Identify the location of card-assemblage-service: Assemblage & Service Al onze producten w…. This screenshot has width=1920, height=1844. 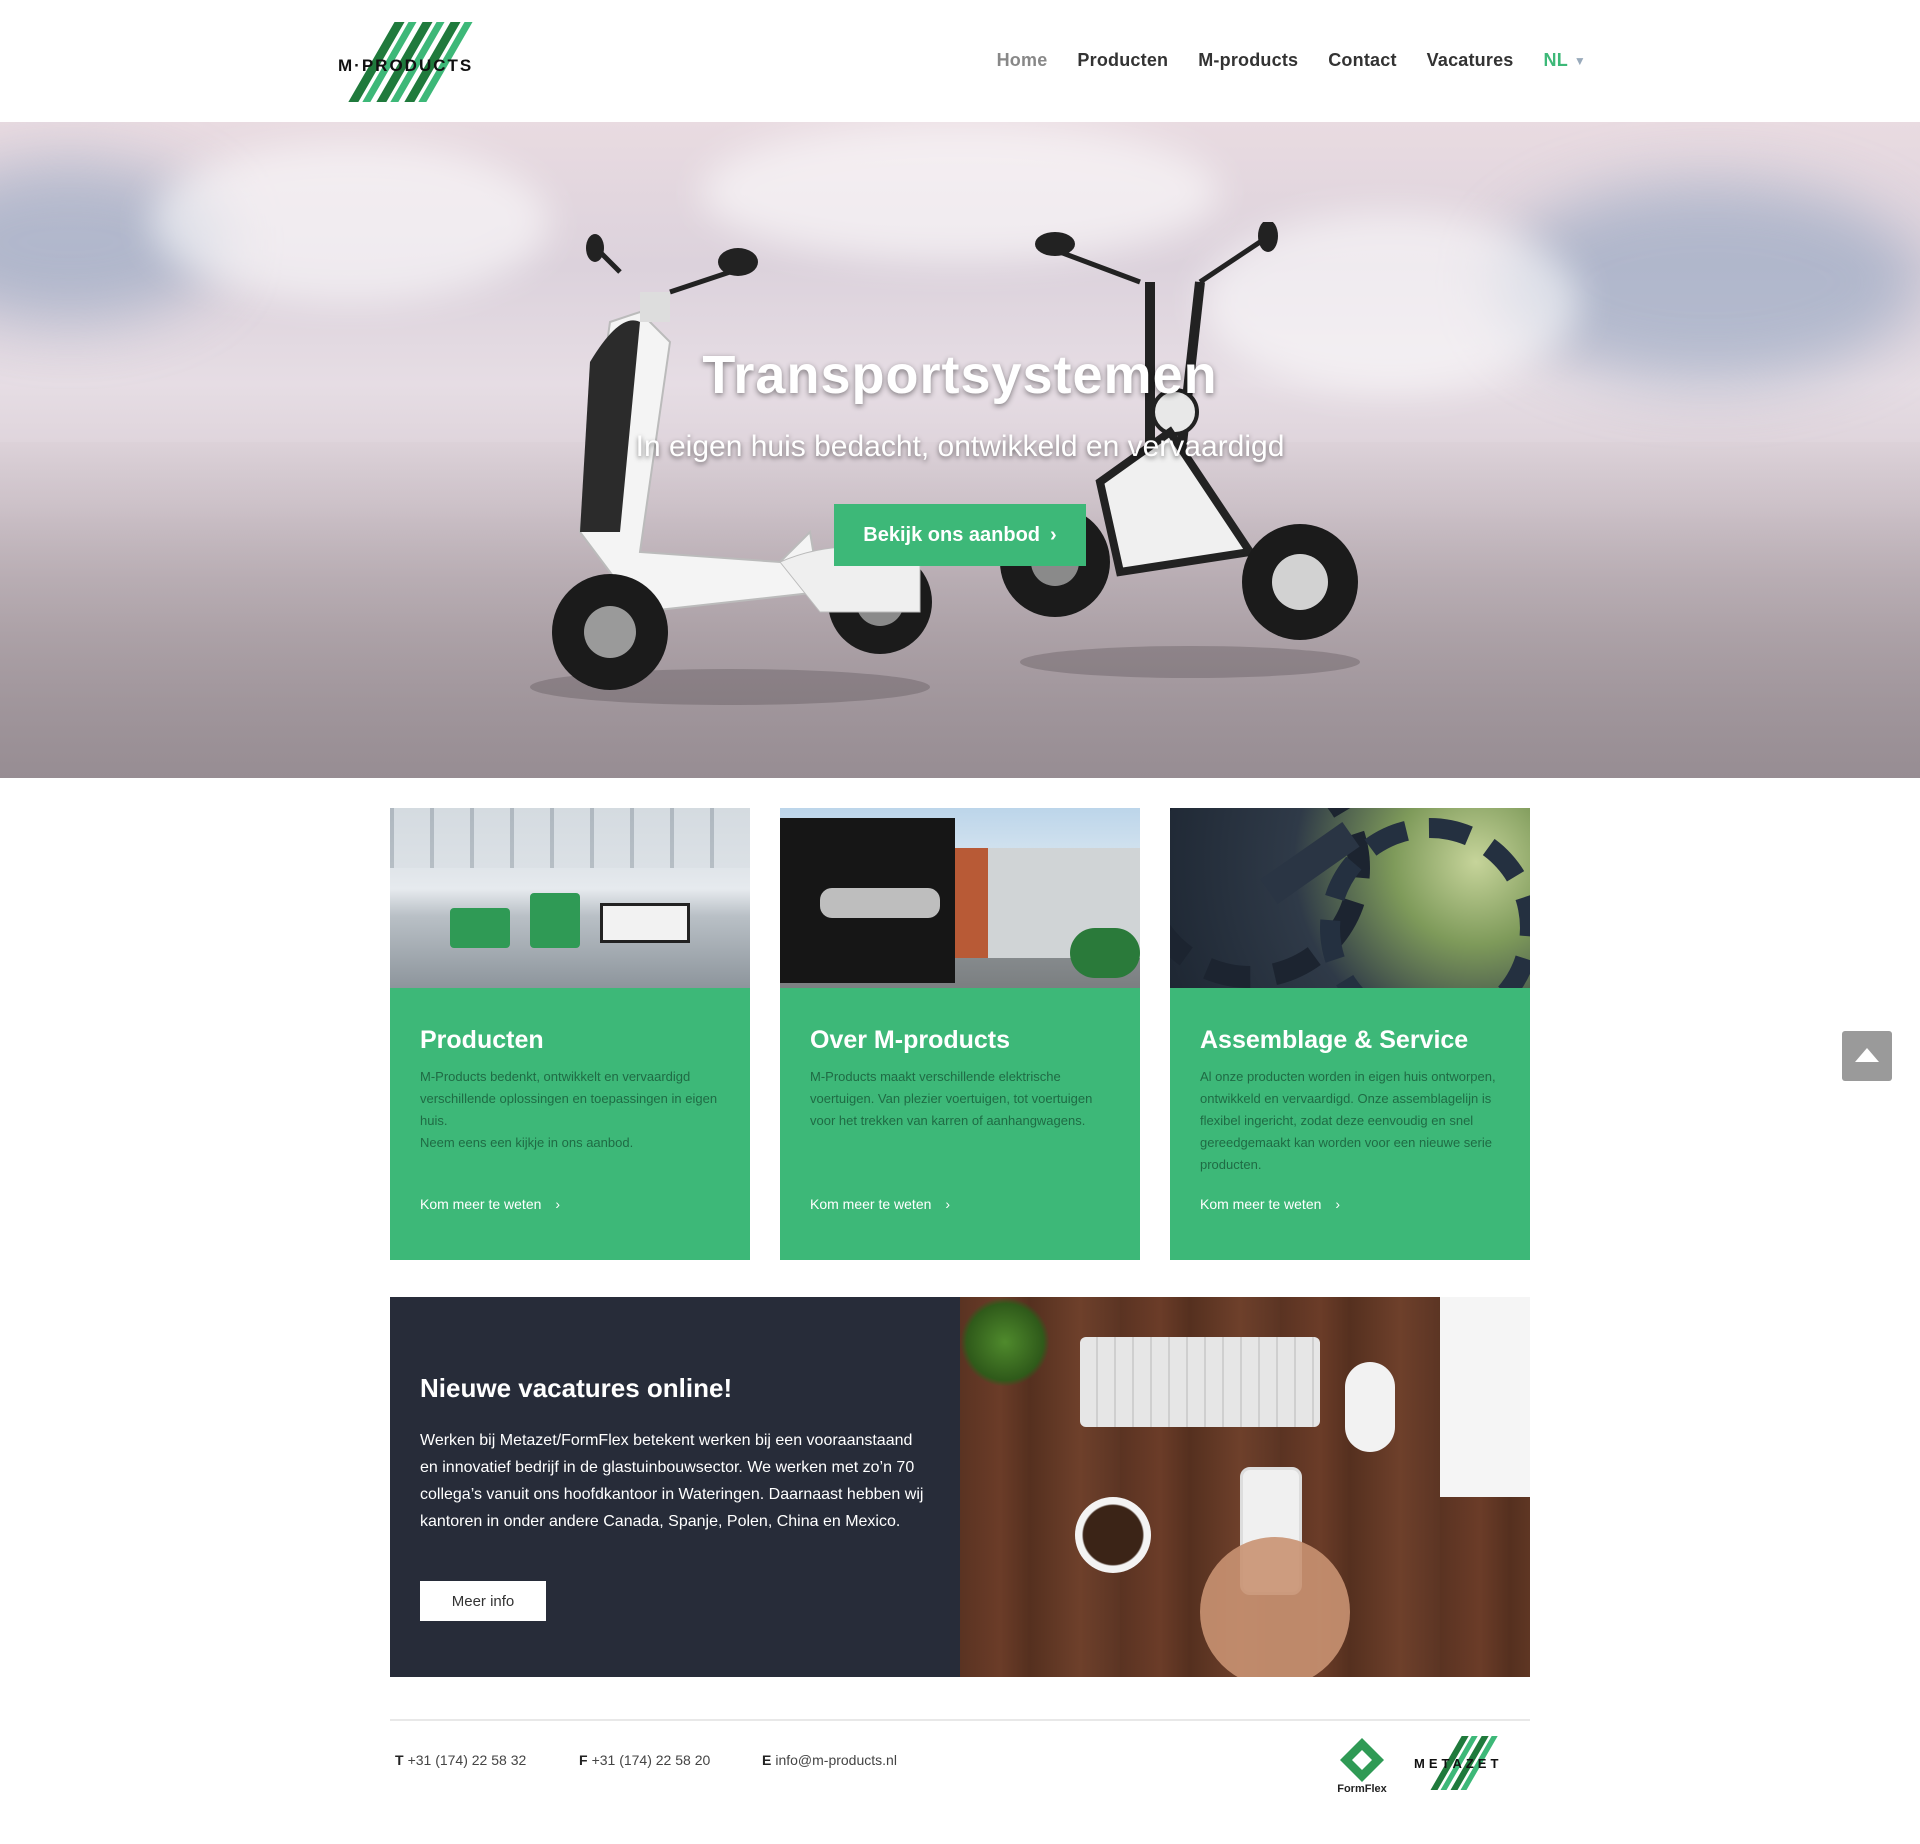
(1350, 1034).